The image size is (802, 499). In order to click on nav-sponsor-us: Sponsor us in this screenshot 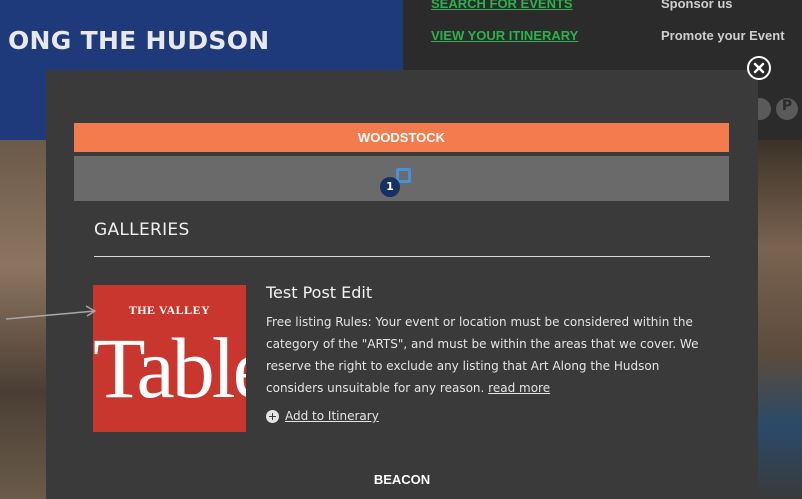, I will do `click(697, 5)`.